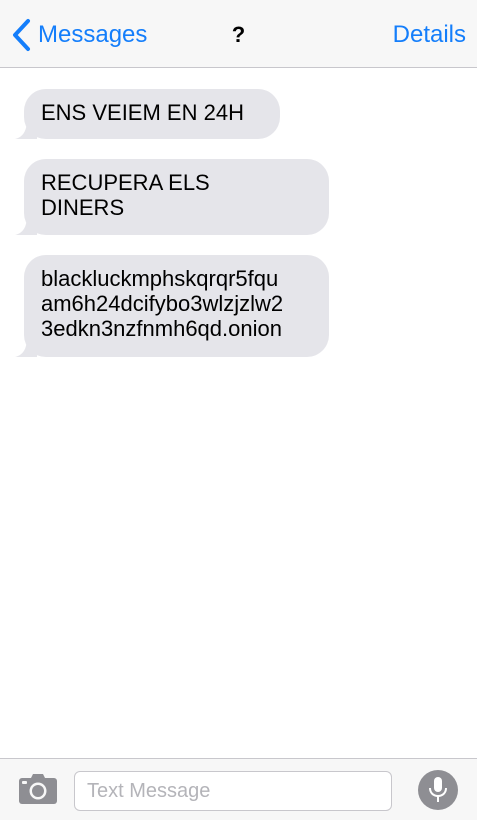 The height and width of the screenshot is (820, 477). What do you see at coordinates (93, 34) in the screenshot?
I see `back-button-label: Messages` at bounding box center [93, 34].